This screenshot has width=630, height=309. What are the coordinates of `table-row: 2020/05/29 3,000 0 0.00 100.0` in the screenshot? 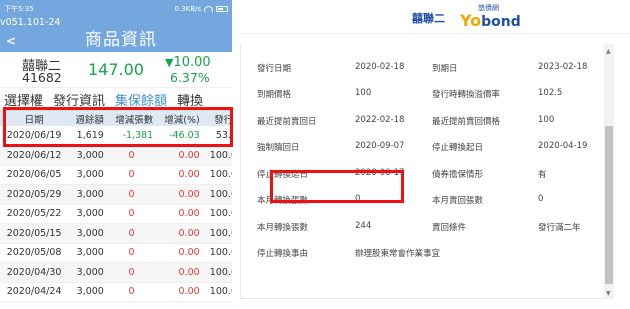 It's located at (116, 194).